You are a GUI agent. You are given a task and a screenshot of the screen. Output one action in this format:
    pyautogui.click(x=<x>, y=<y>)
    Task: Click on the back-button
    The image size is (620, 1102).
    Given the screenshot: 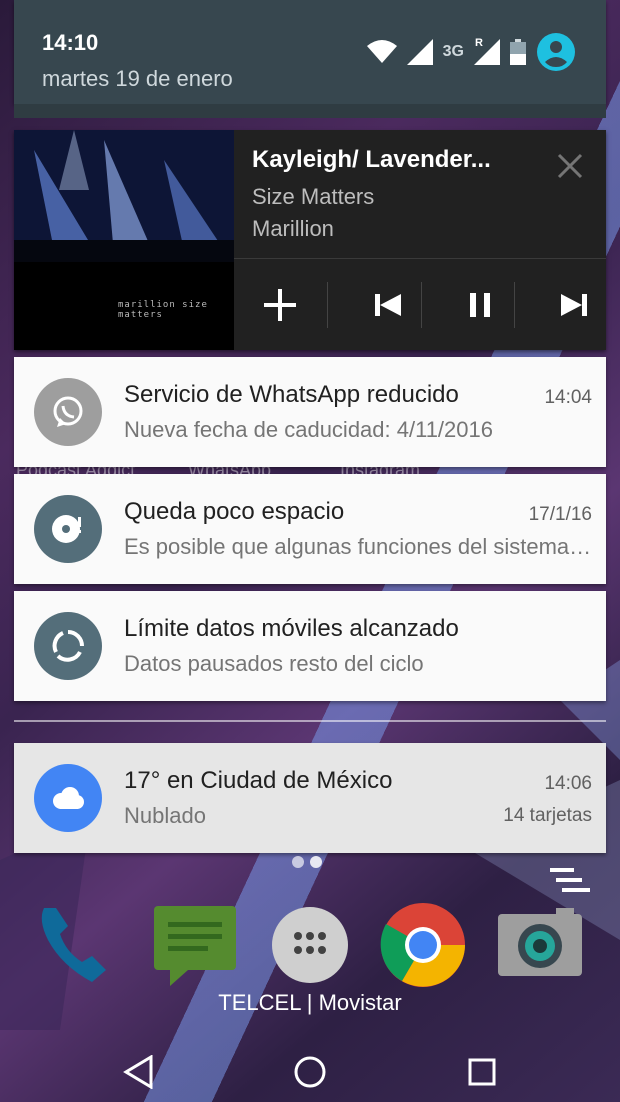 What is the action you would take?
    pyautogui.click(x=138, y=1072)
    